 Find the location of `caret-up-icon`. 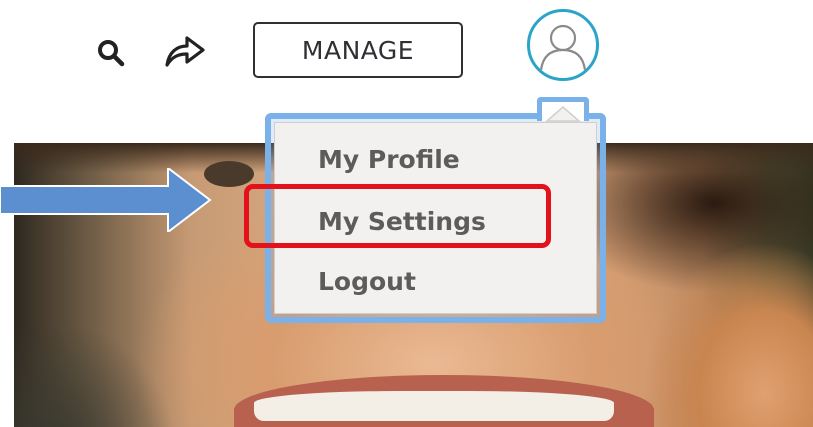

caret-up-icon is located at coordinates (563, 114).